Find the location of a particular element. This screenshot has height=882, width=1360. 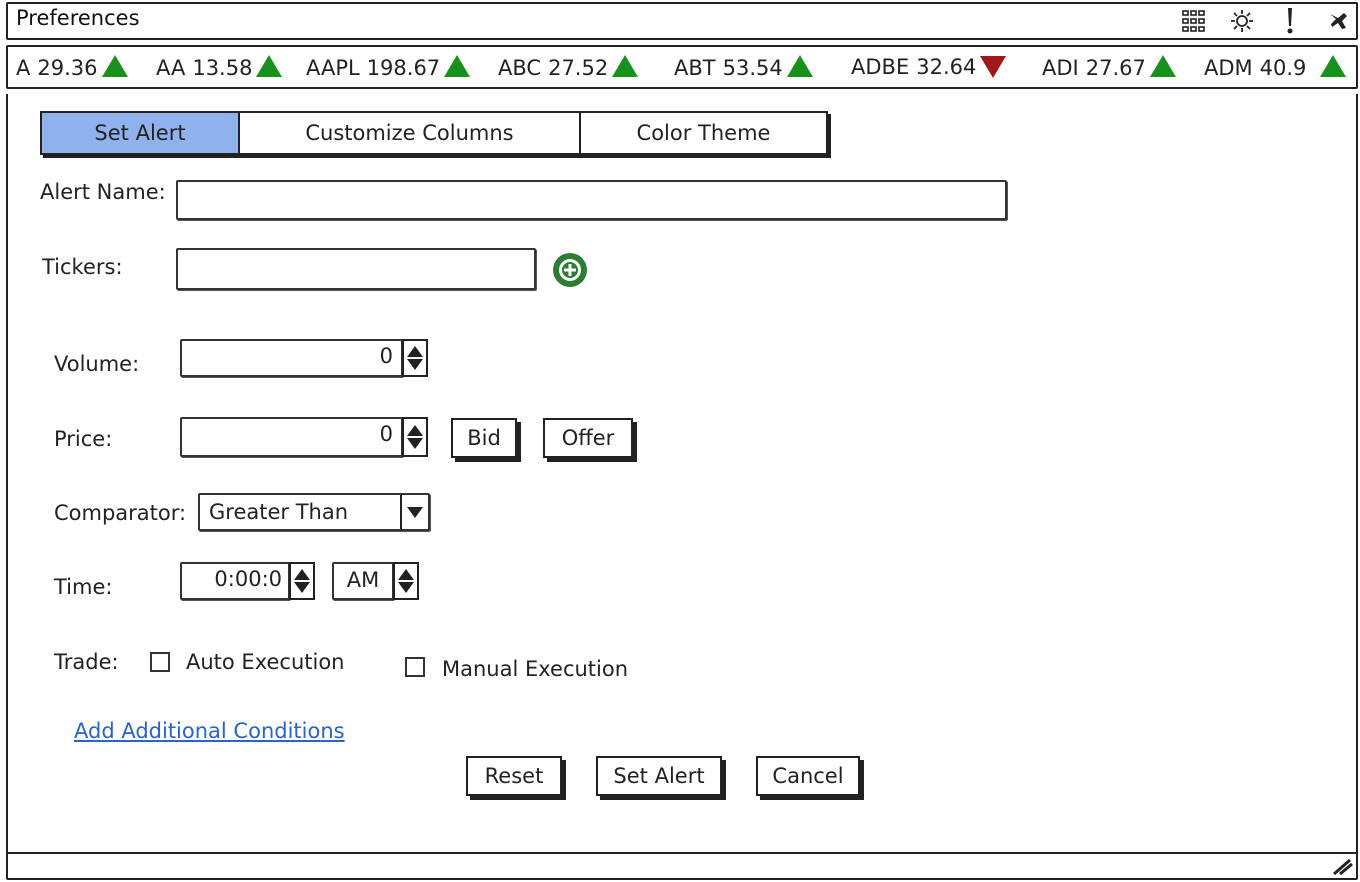

status-bar is located at coordinates (682, 866).